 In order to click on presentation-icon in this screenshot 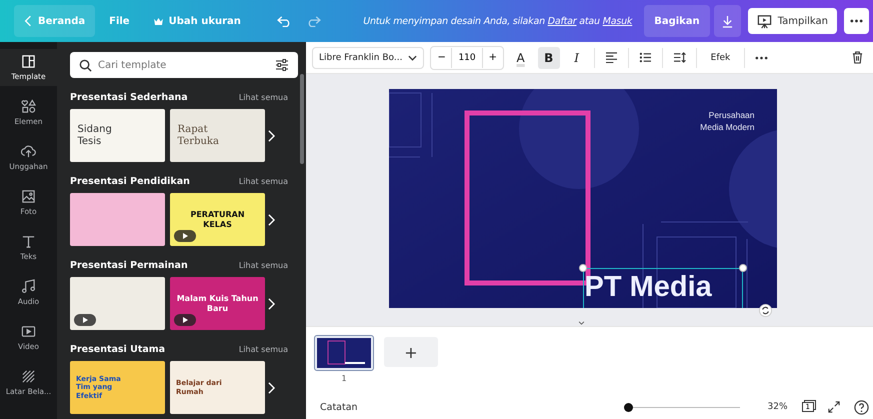, I will do `click(764, 21)`.